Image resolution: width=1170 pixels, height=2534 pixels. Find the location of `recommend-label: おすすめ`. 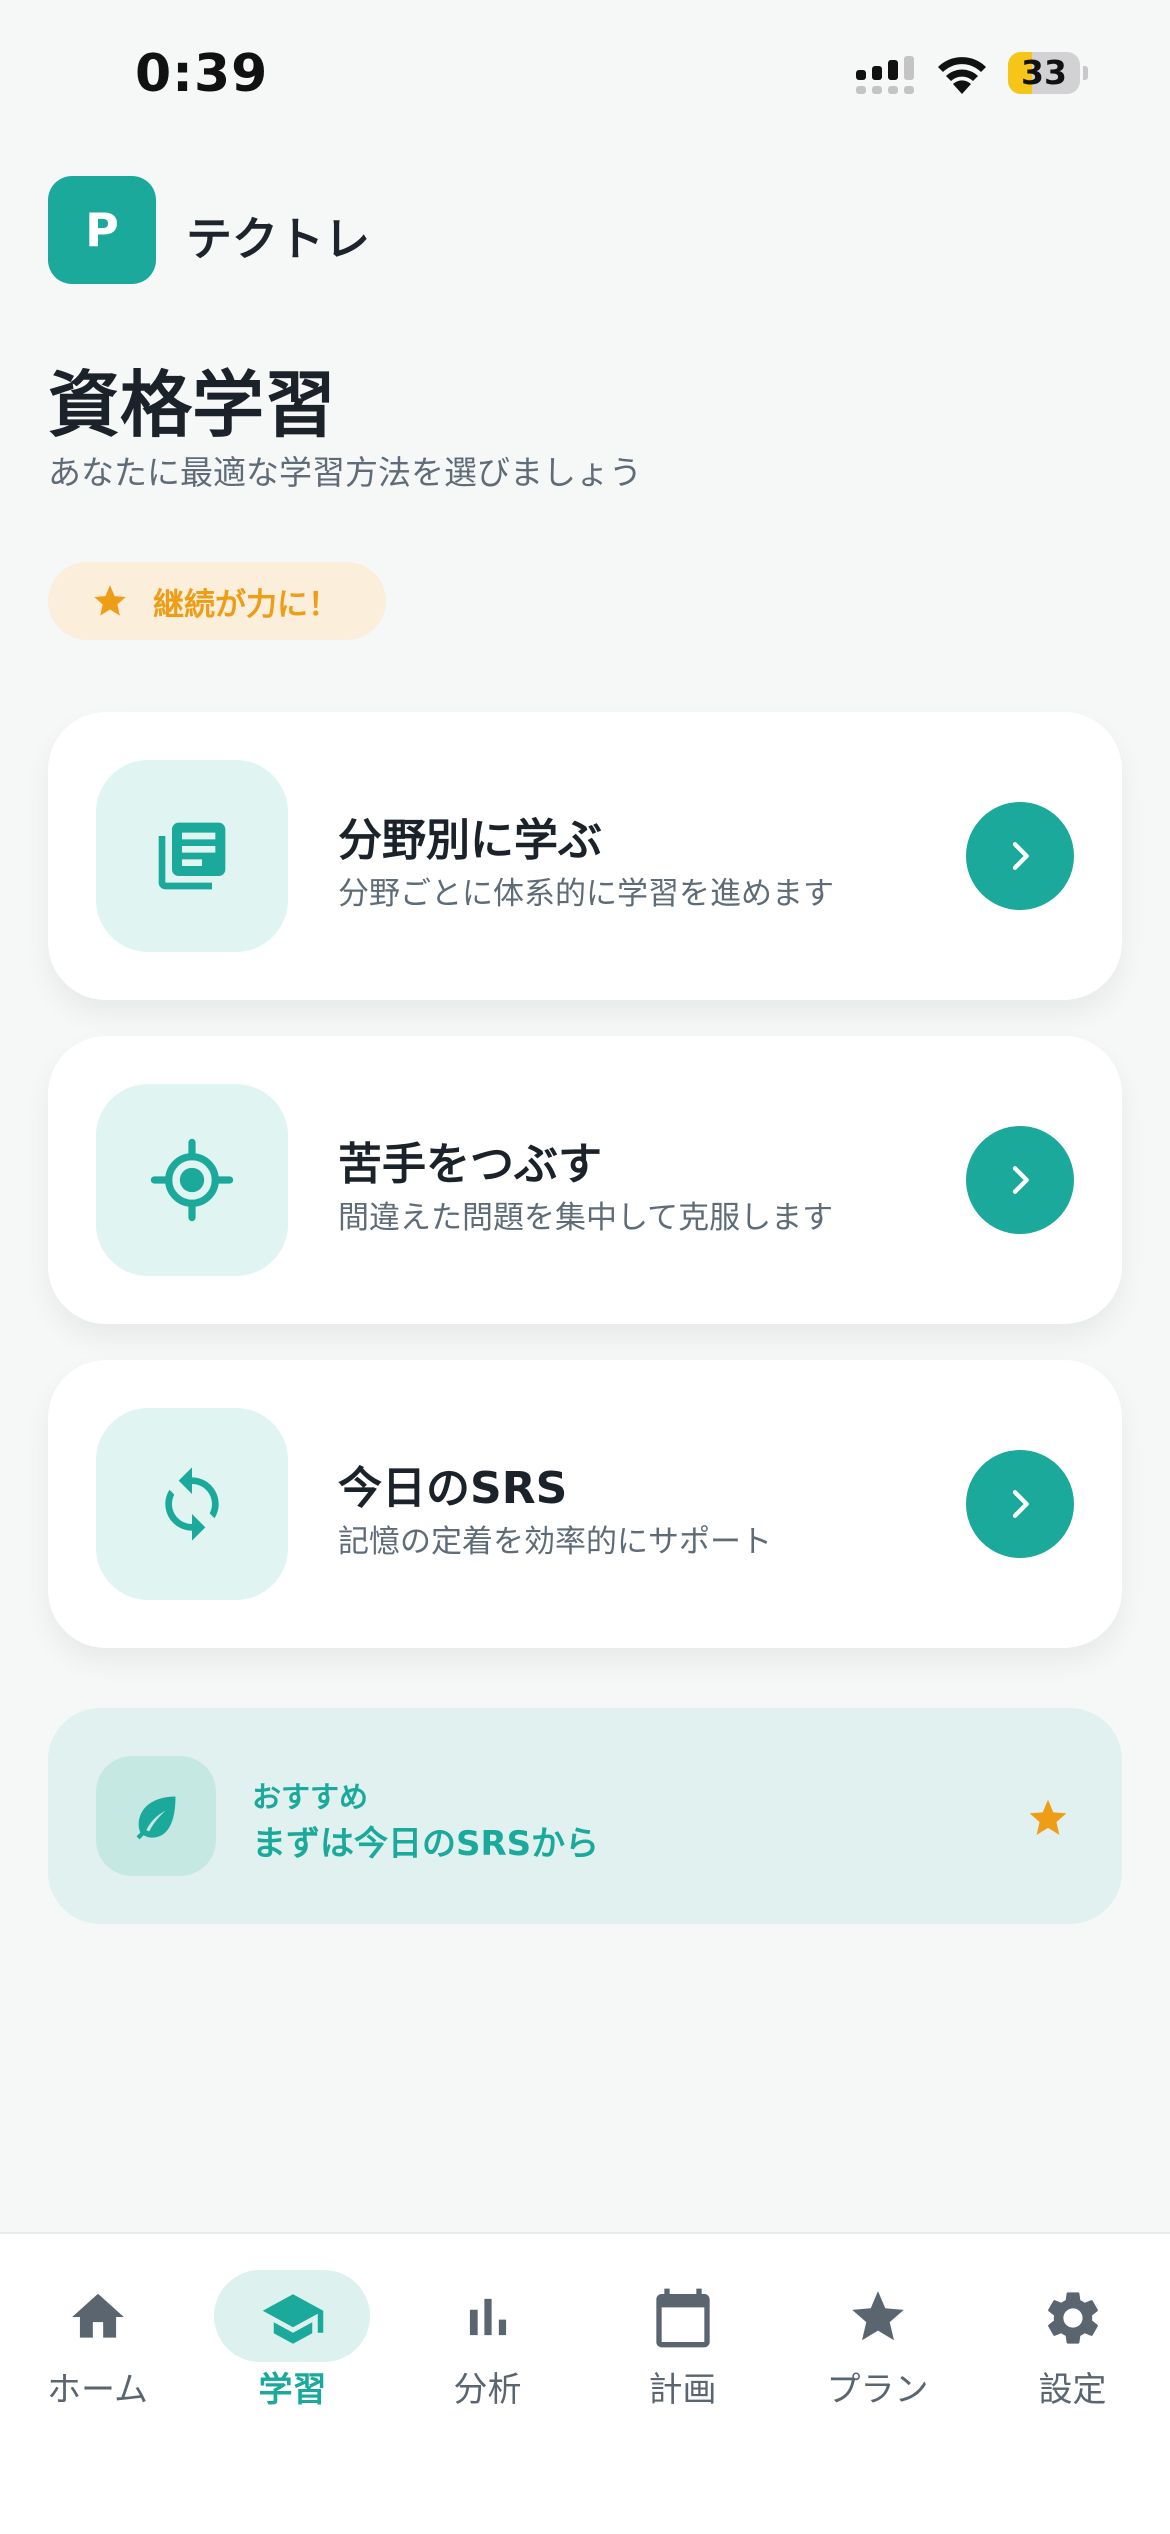

recommend-label: おすすめ is located at coordinates (310, 1797).